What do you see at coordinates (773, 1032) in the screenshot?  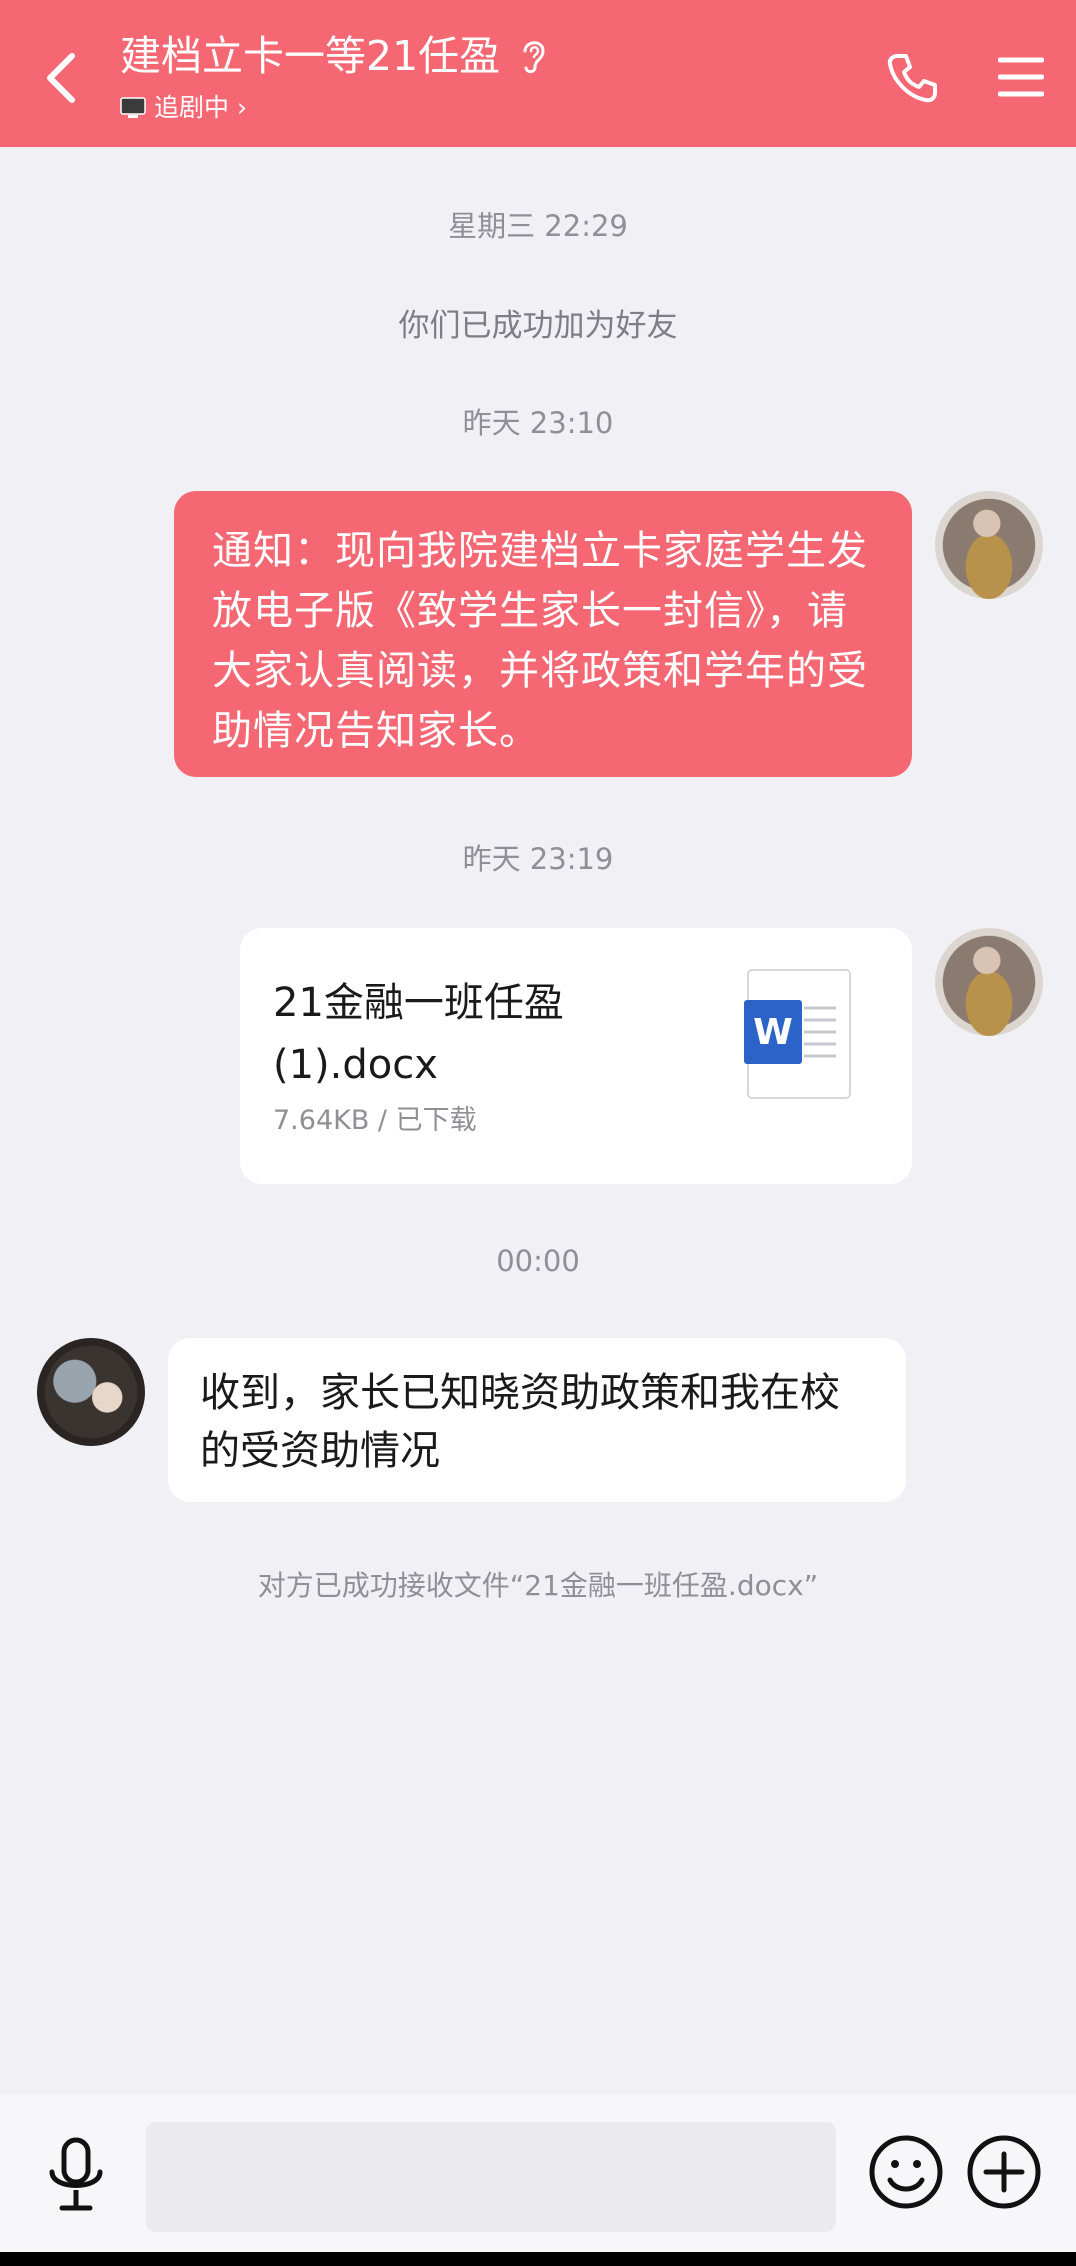 I see `svg-text: W` at bounding box center [773, 1032].